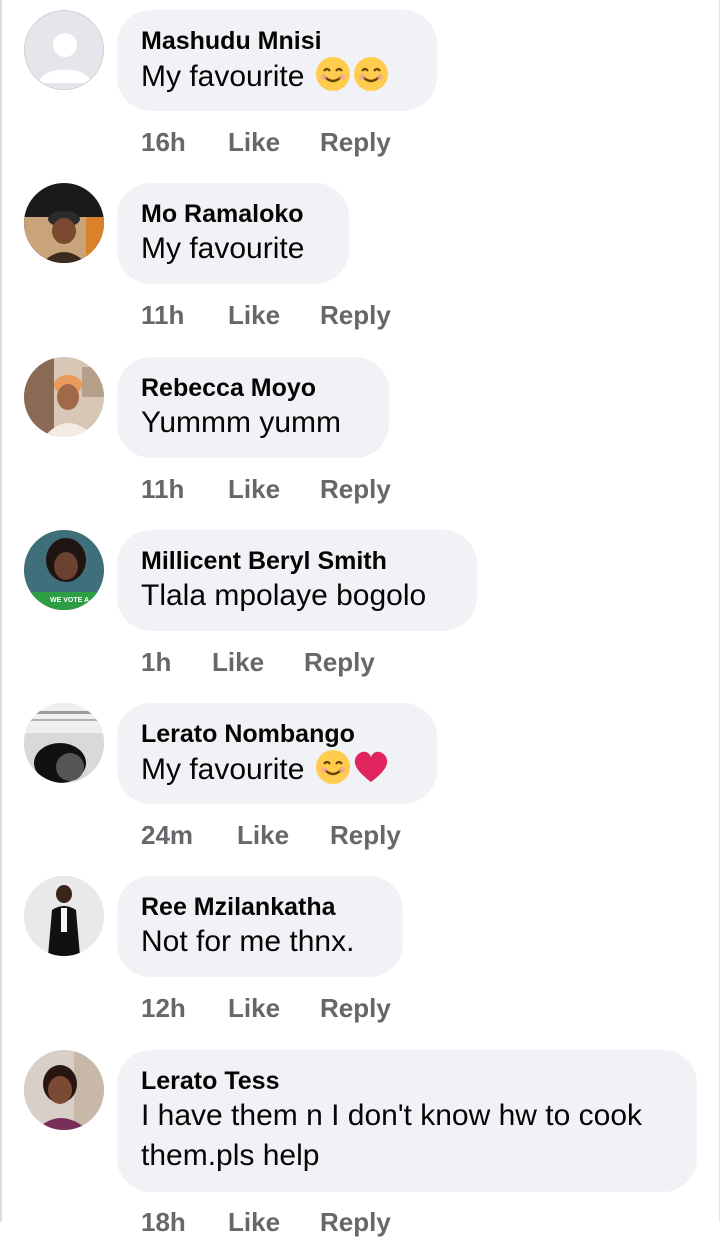 The width and height of the screenshot is (720, 1238). Describe the element at coordinates (163, 142) in the screenshot. I see `comment-time: 16h` at that location.